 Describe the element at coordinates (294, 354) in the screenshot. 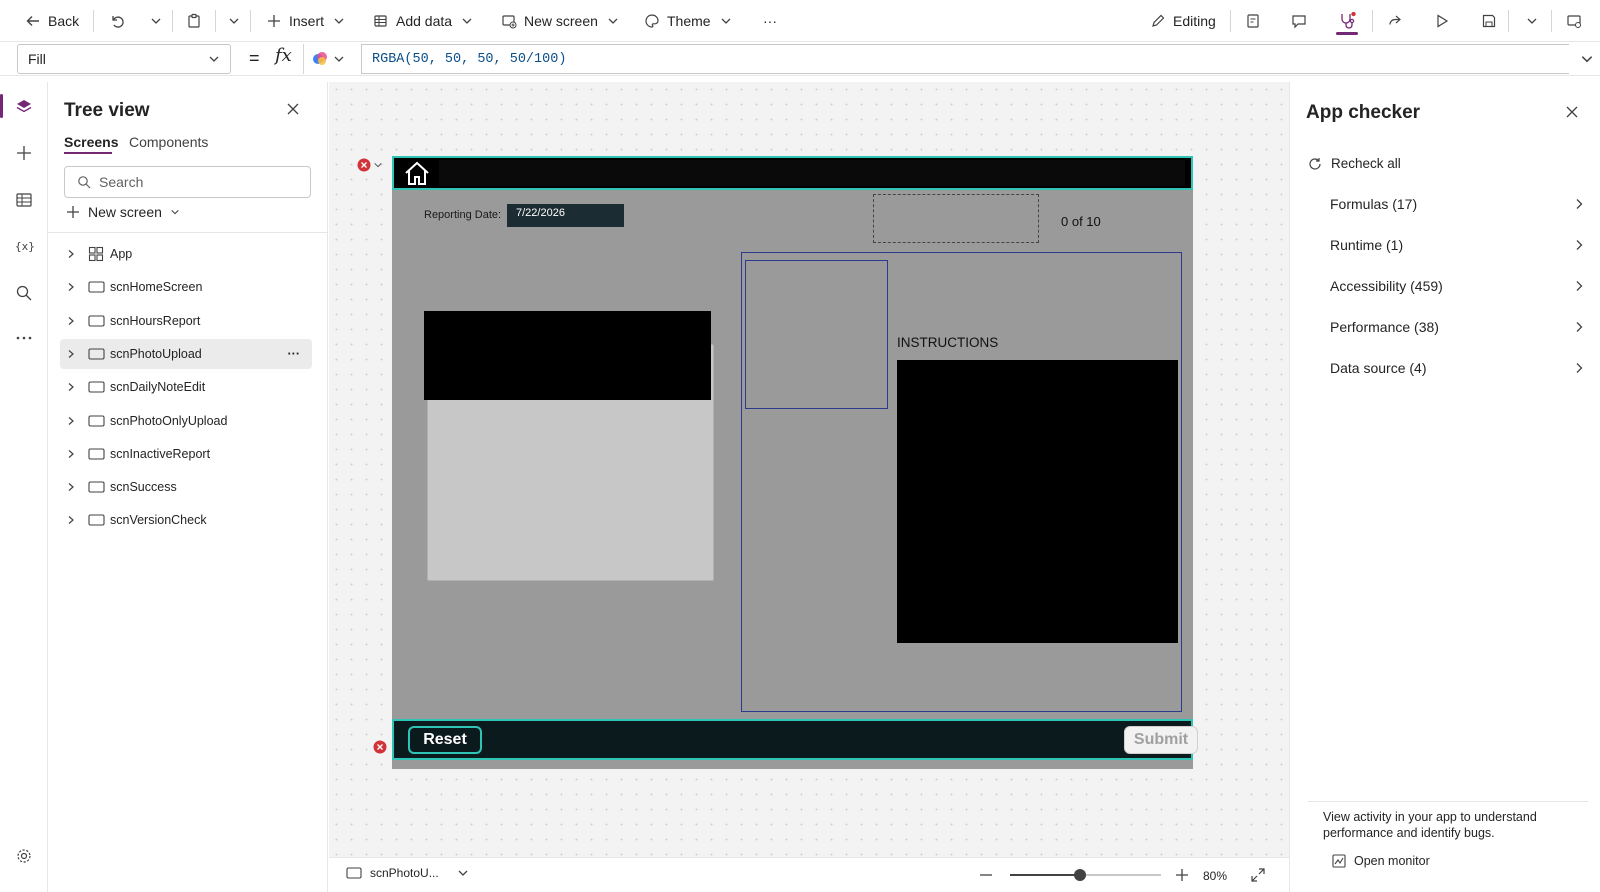

I see `node-more-button: ···` at that location.